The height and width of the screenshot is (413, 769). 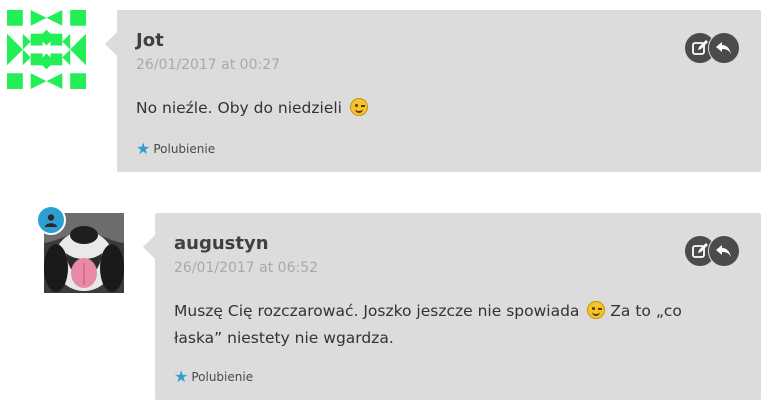 I want to click on comment-text: No nieźle. Oby do niedzieli, so click(x=406, y=108).